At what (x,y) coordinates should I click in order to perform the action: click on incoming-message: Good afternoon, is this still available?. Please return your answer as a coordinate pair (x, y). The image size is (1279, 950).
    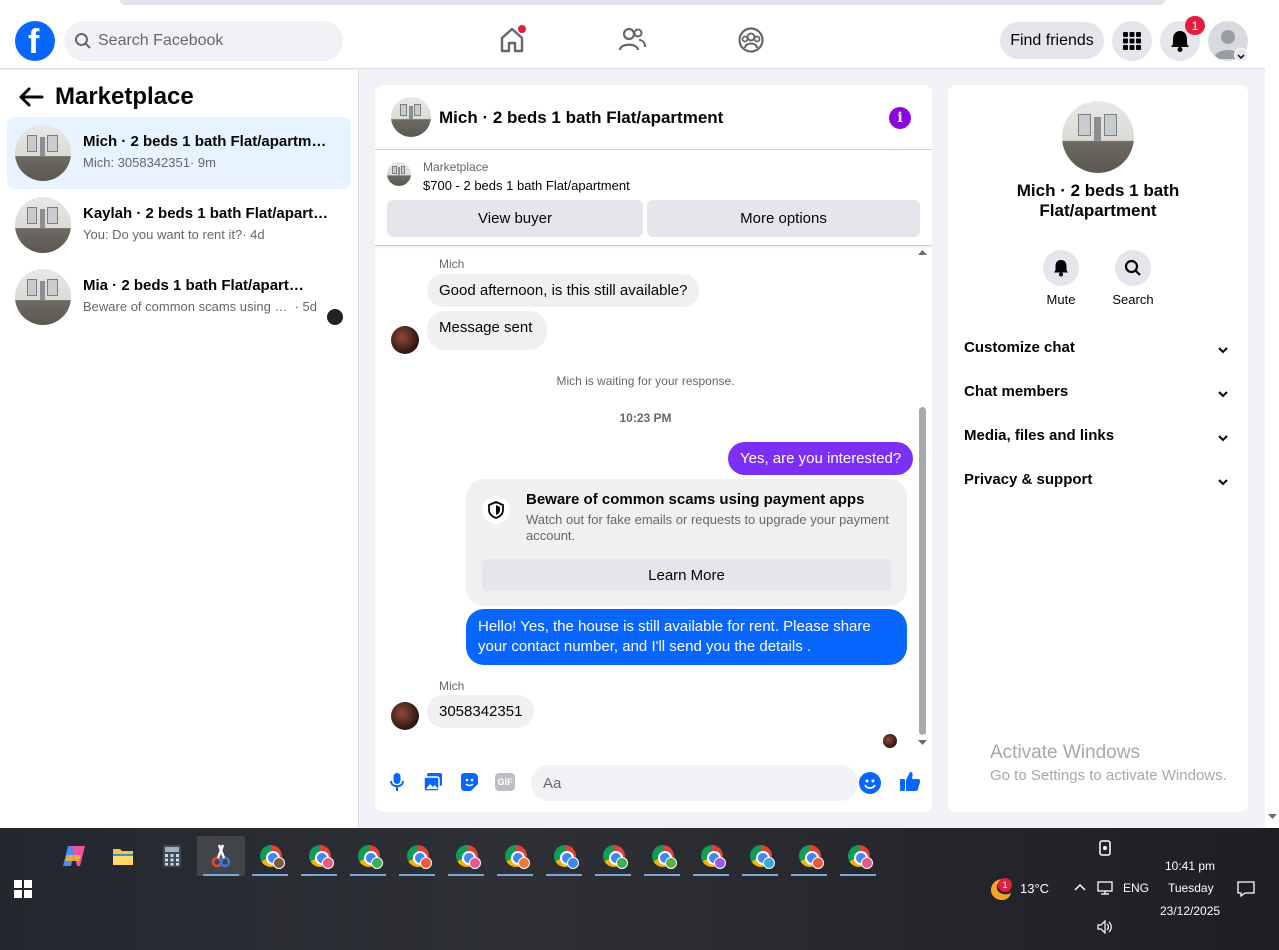
    Looking at the image, I should click on (563, 290).